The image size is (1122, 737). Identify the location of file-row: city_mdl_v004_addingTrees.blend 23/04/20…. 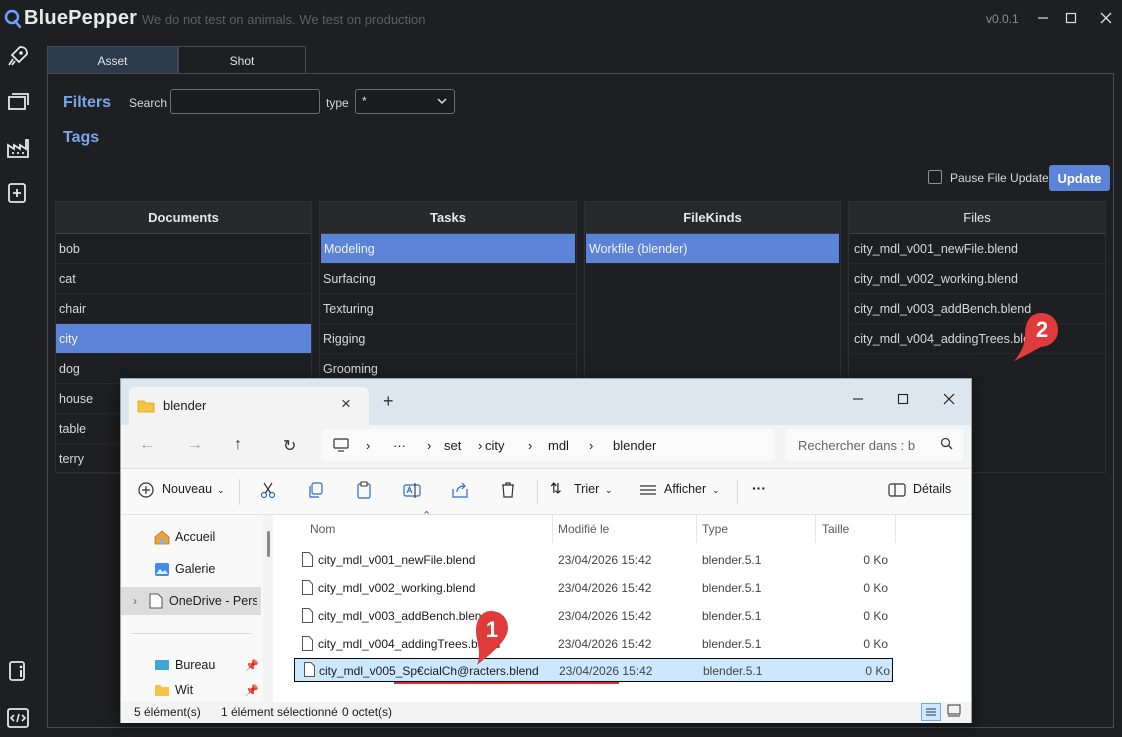
(592, 644).